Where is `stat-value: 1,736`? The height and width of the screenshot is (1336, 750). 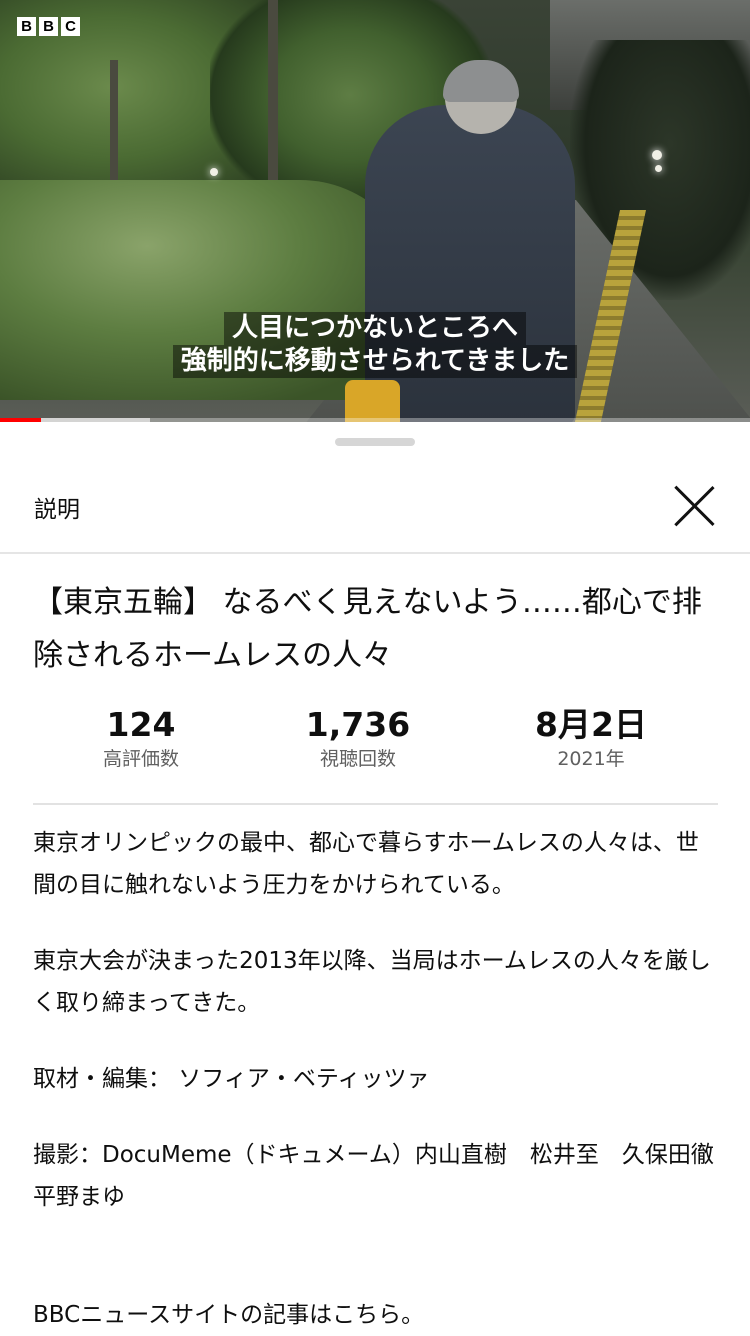
stat-value: 1,736 is located at coordinates (358, 724).